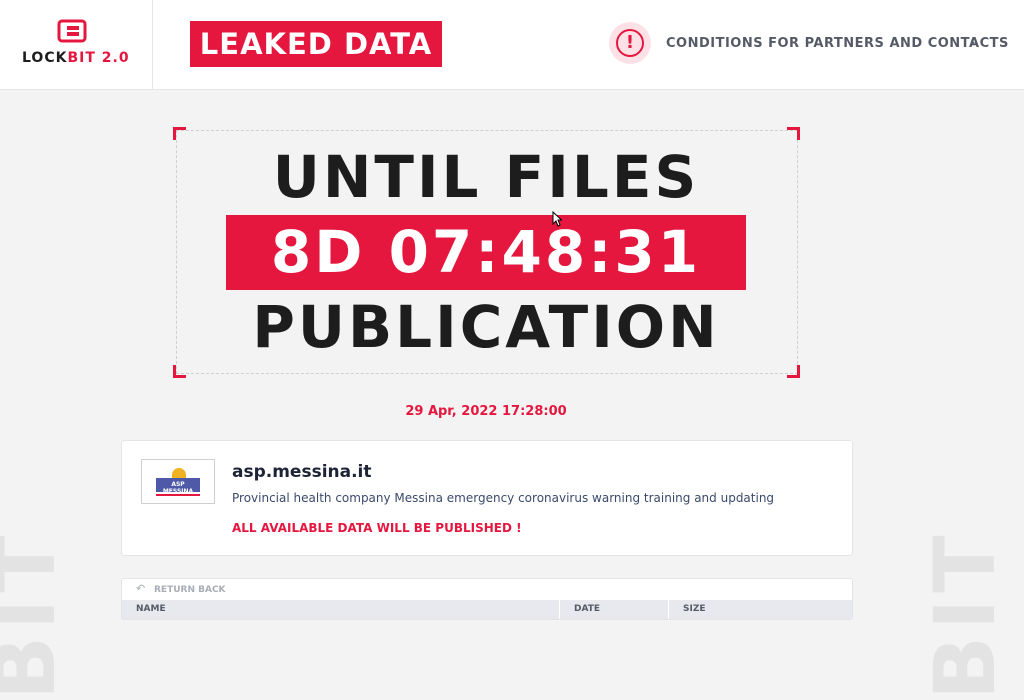  What do you see at coordinates (965, 614) in the screenshot?
I see `watermark-right: BIT` at bounding box center [965, 614].